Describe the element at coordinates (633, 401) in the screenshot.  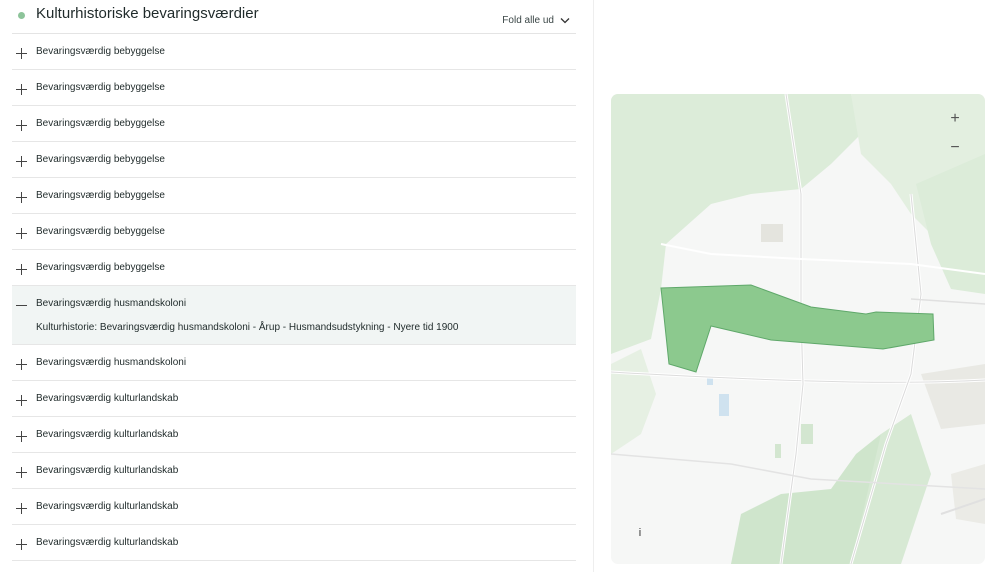
I see `forest-area` at that location.